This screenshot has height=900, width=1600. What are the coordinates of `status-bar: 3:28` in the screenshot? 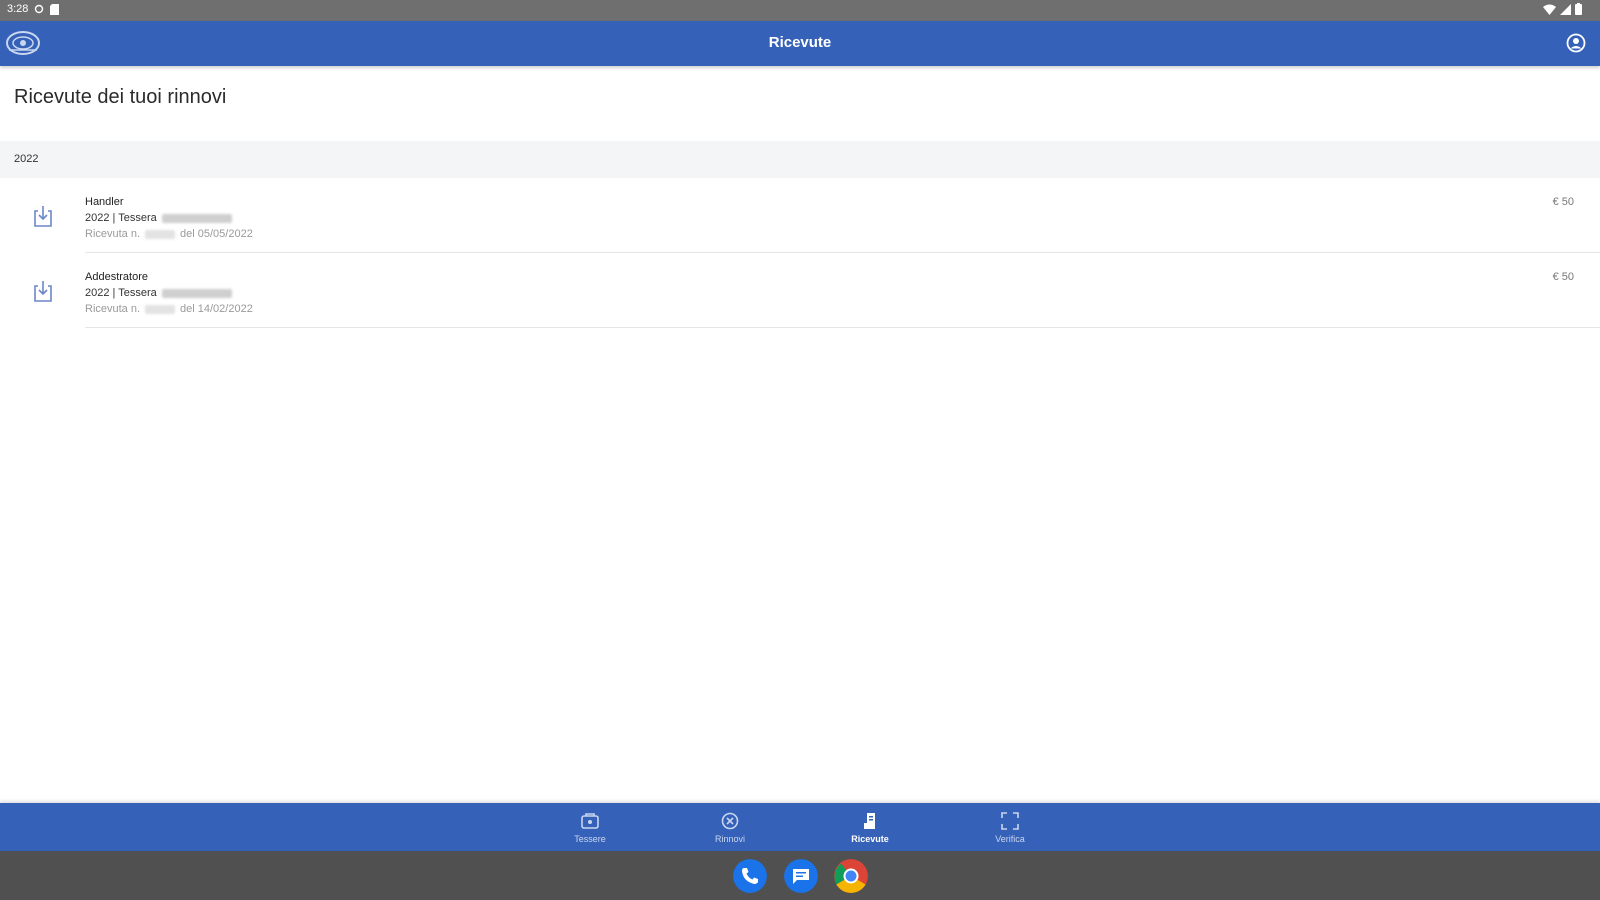 It's located at (800, 10).